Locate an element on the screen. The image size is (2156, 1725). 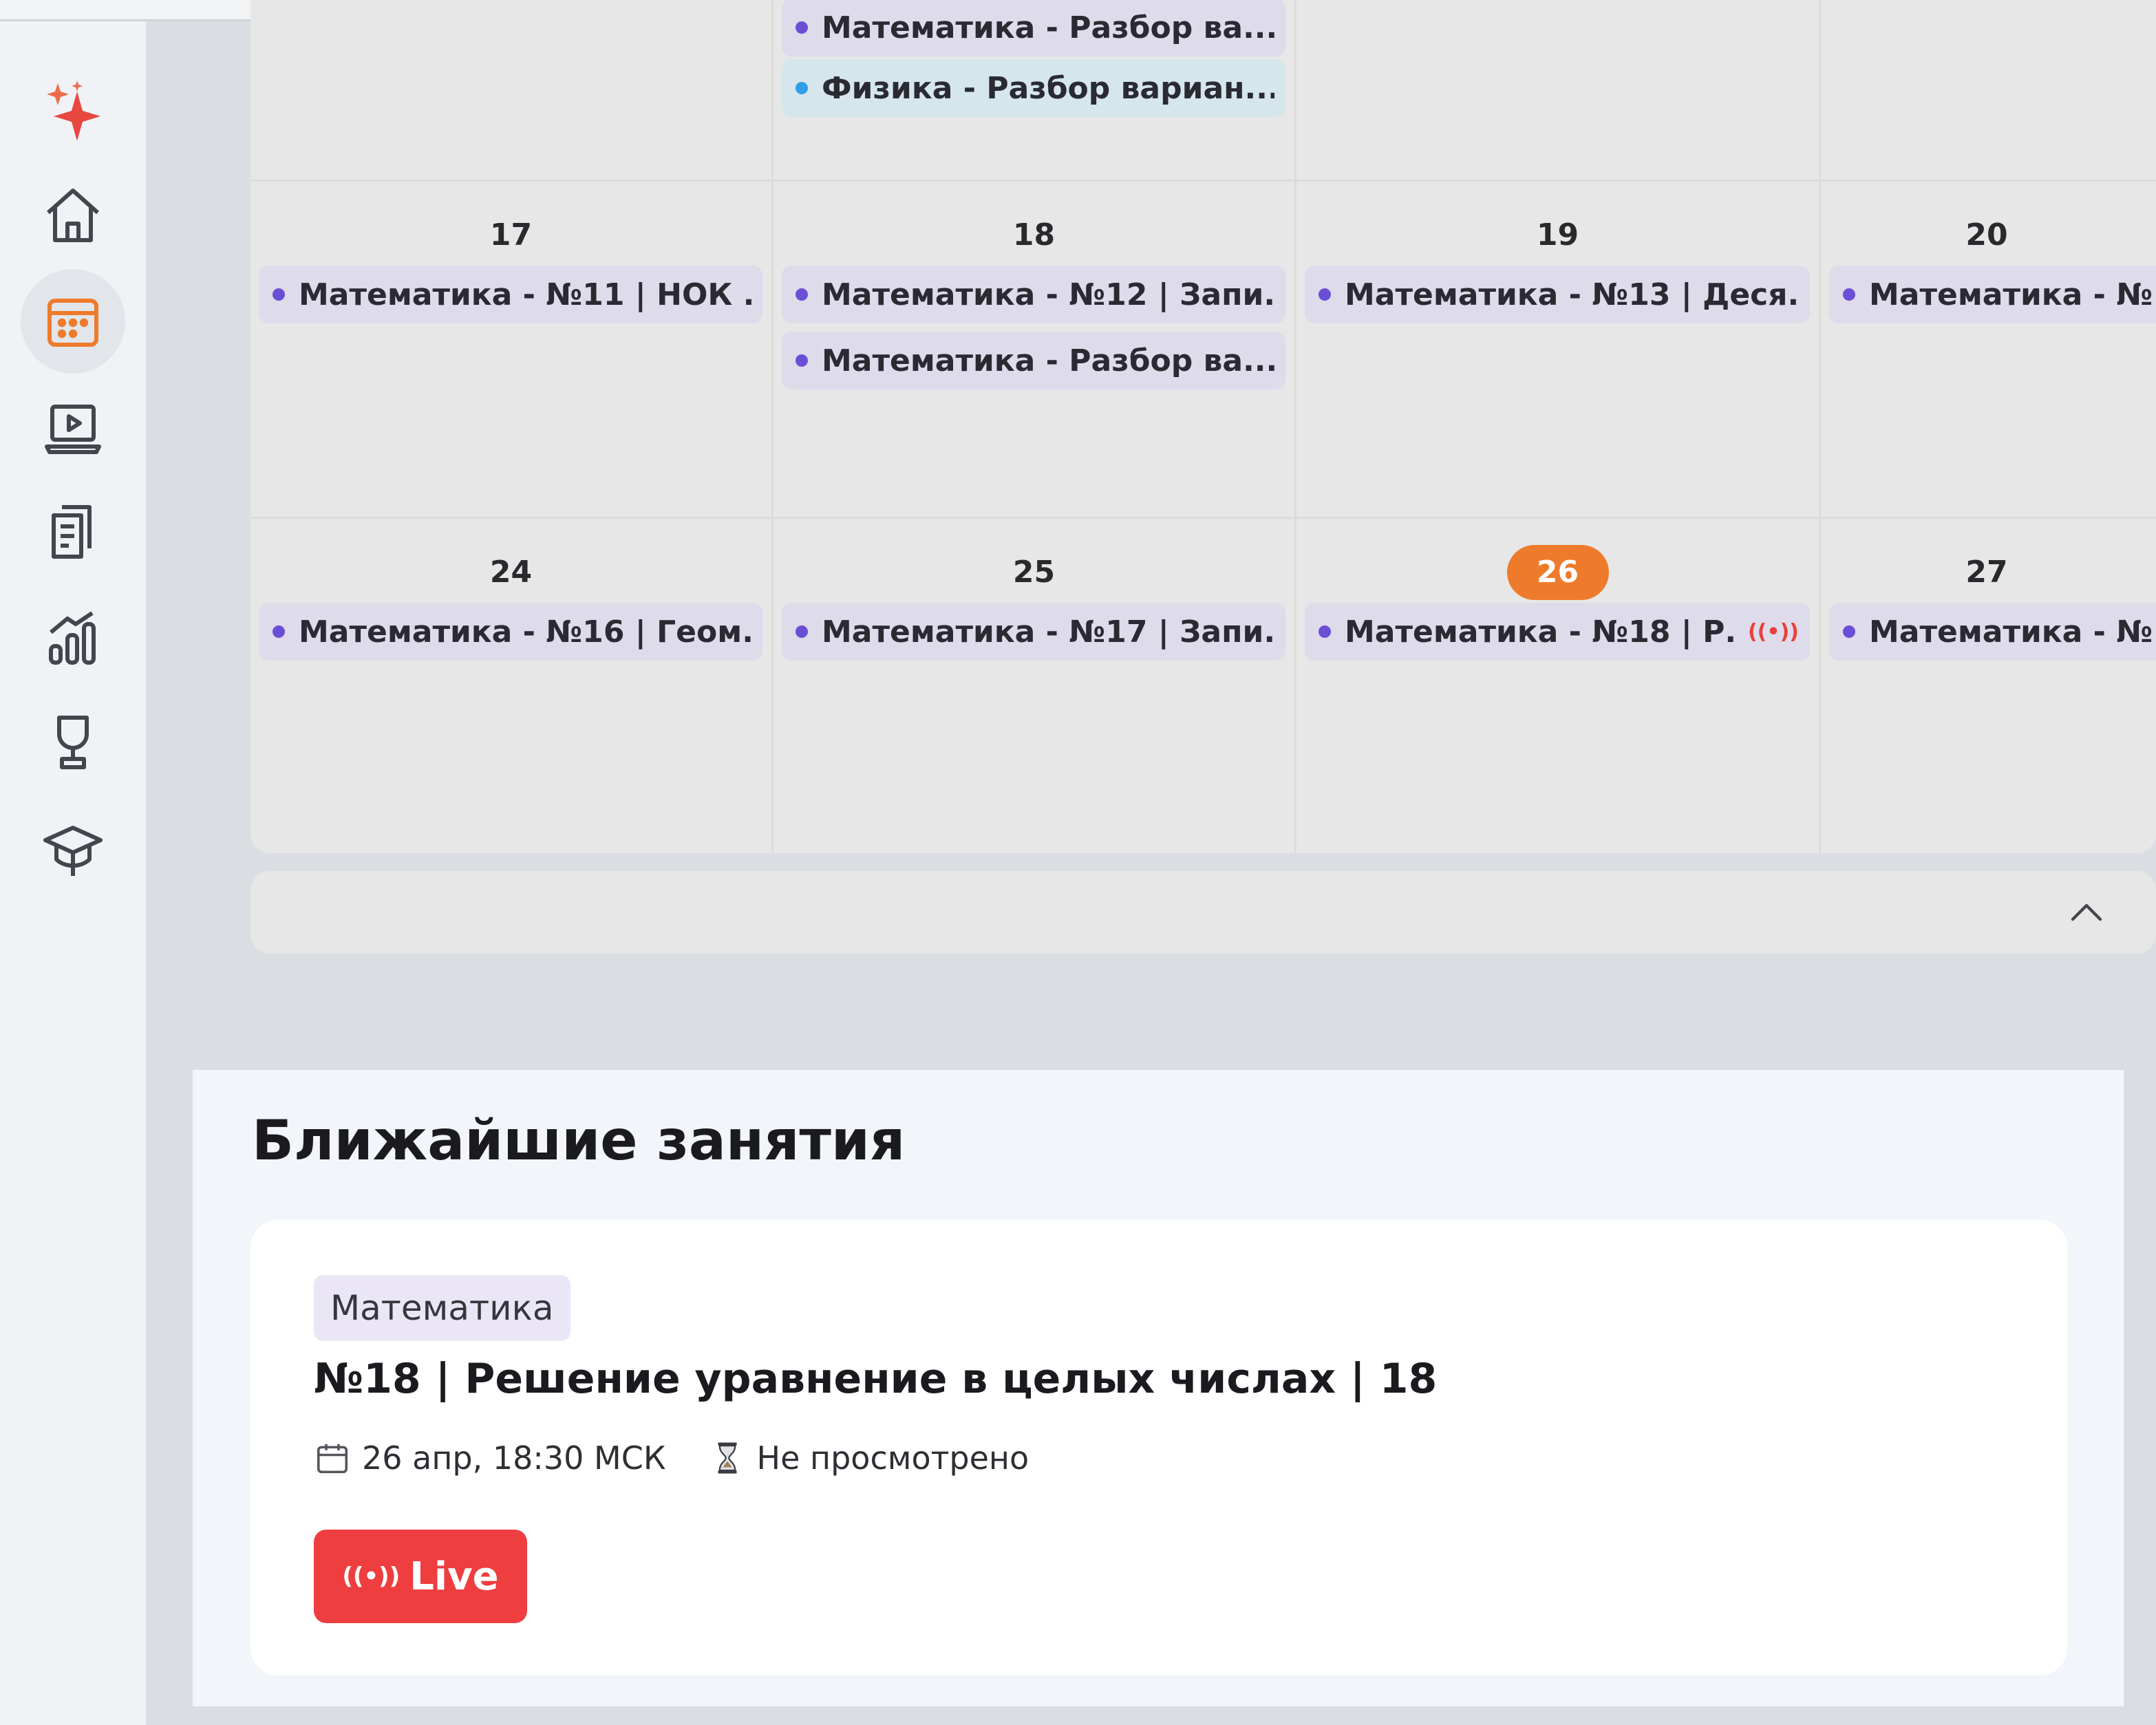
graduation-cap-icon is located at coordinates (73, 851).